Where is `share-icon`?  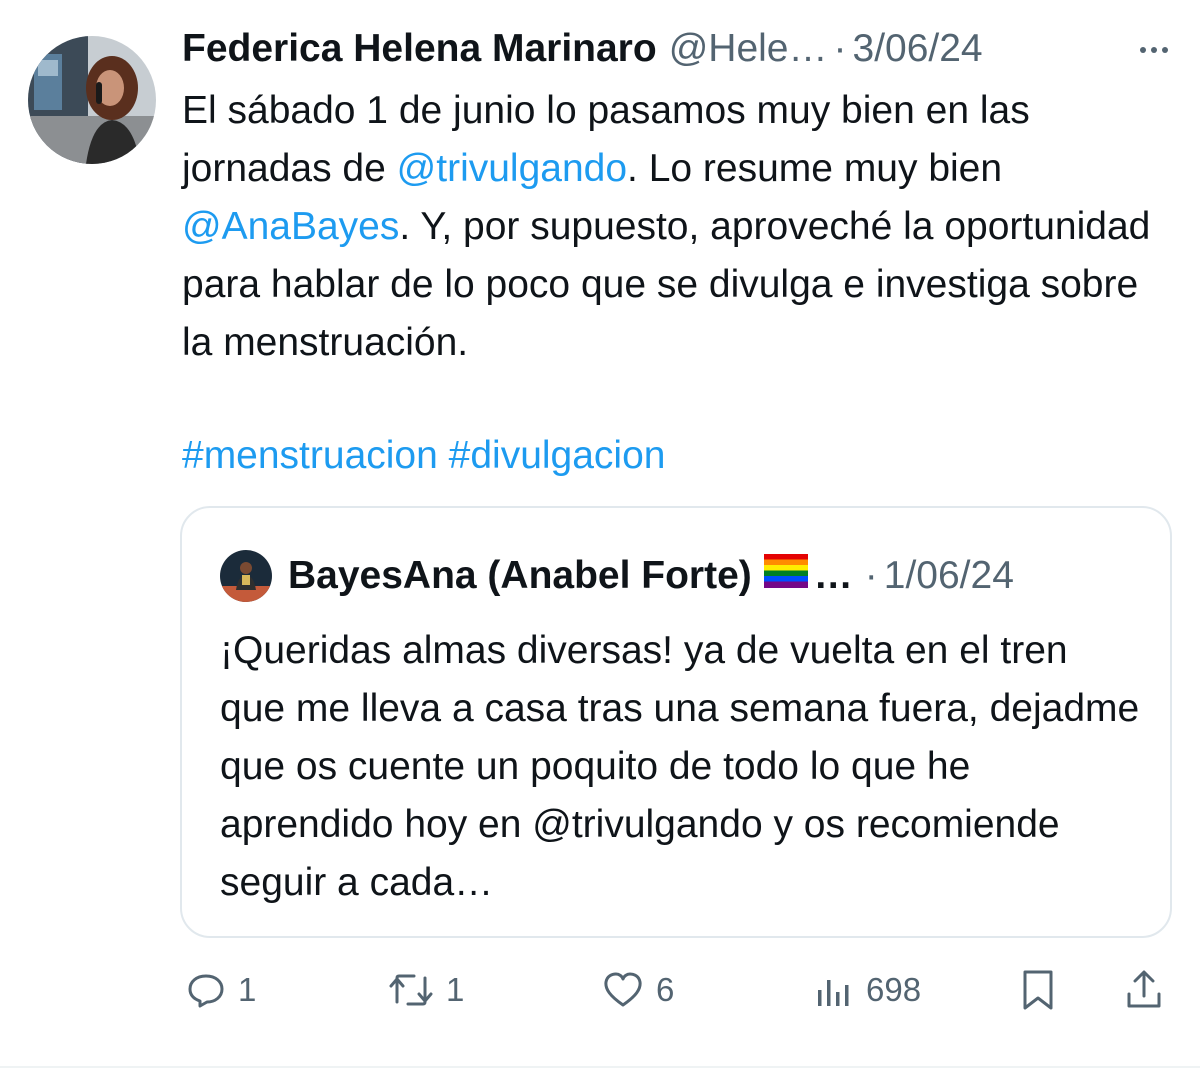 share-icon is located at coordinates (1144, 990).